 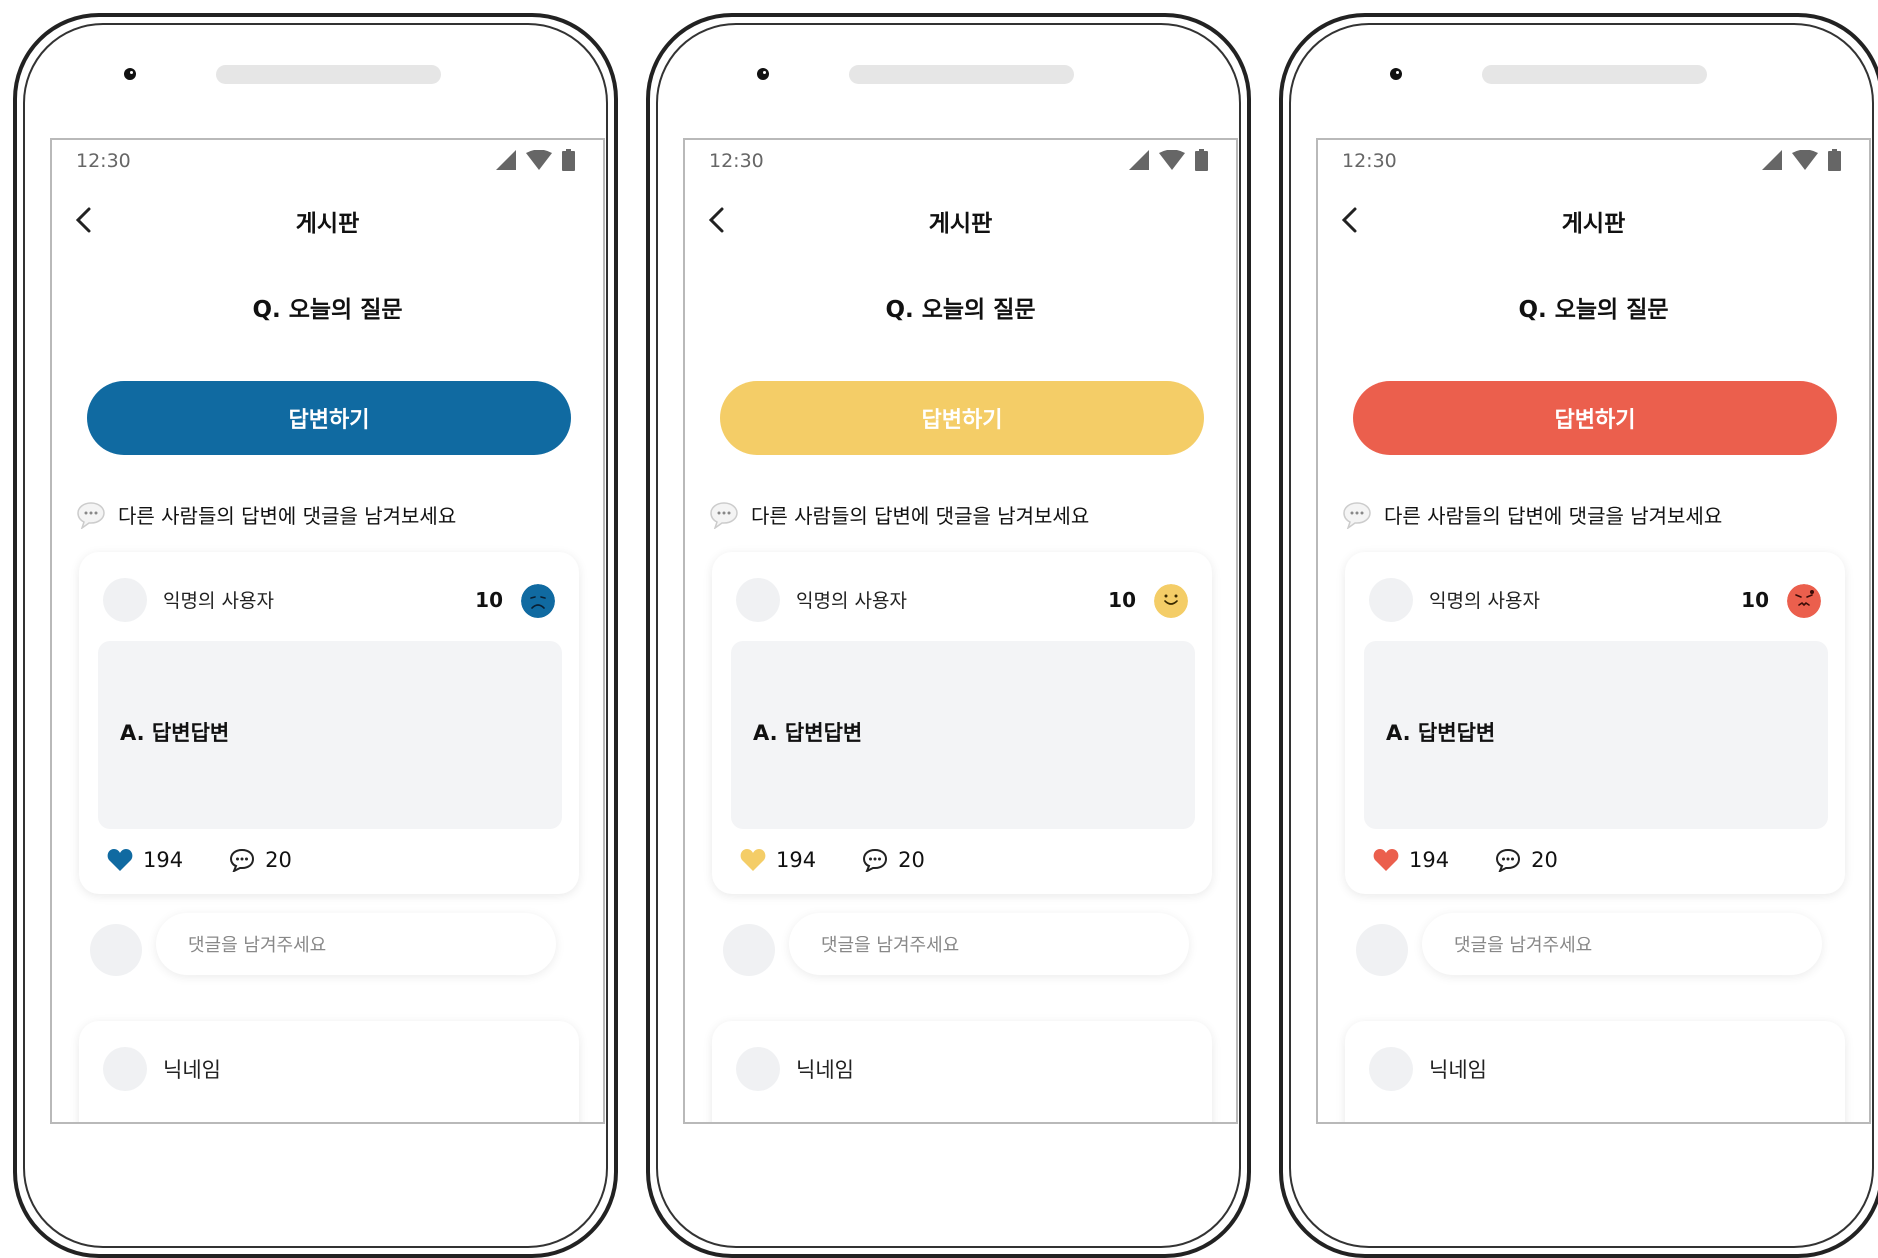 I want to click on user-name: 익명의 사용자, so click(x=1484, y=601).